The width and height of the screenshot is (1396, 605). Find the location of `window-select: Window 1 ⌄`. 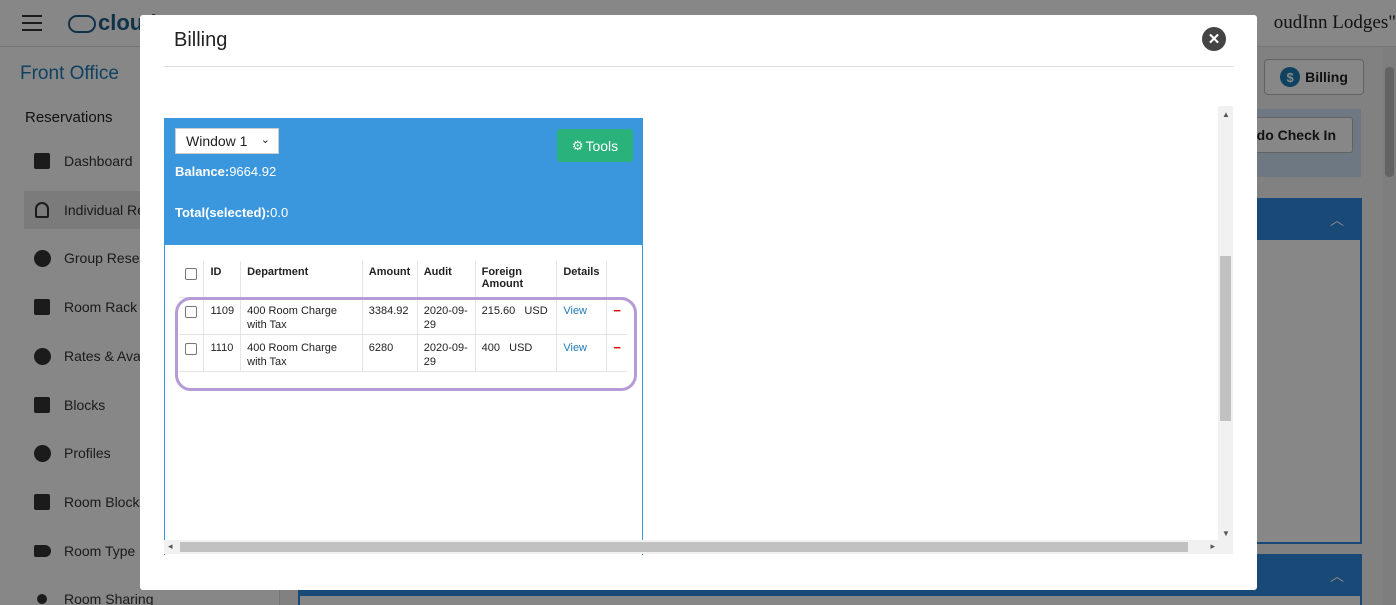

window-select: Window 1 ⌄ is located at coordinates (227, 141).